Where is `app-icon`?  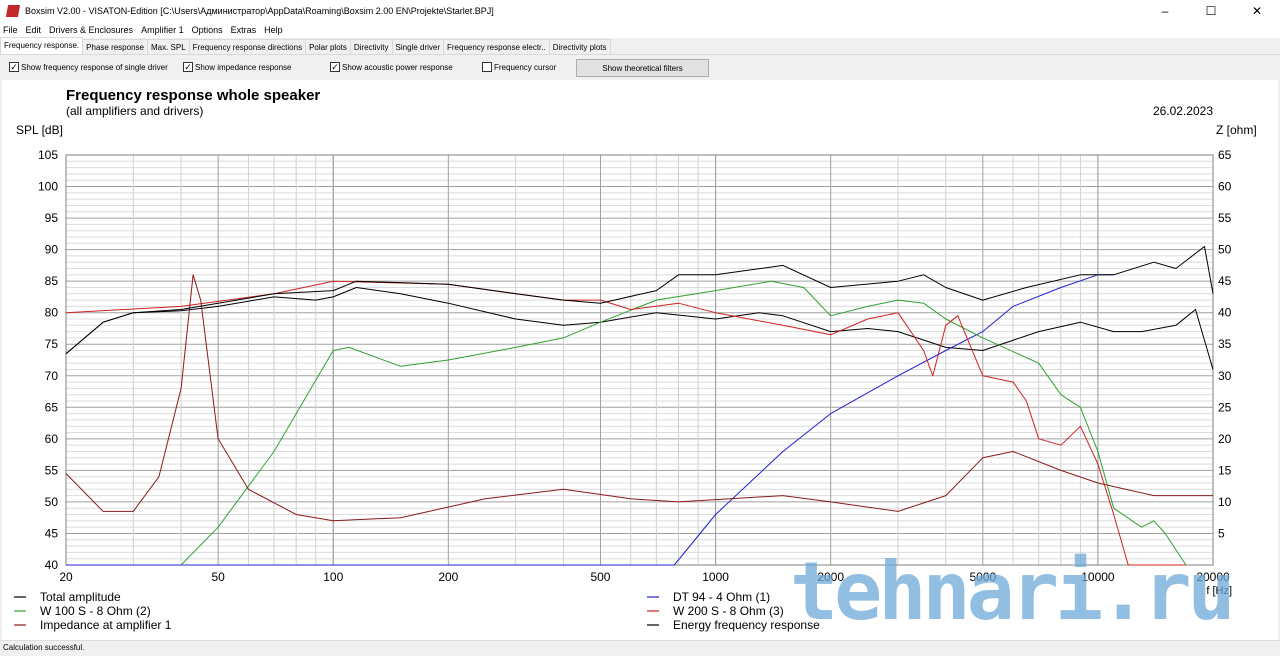
app-icon is located at coordinates (13, 11).